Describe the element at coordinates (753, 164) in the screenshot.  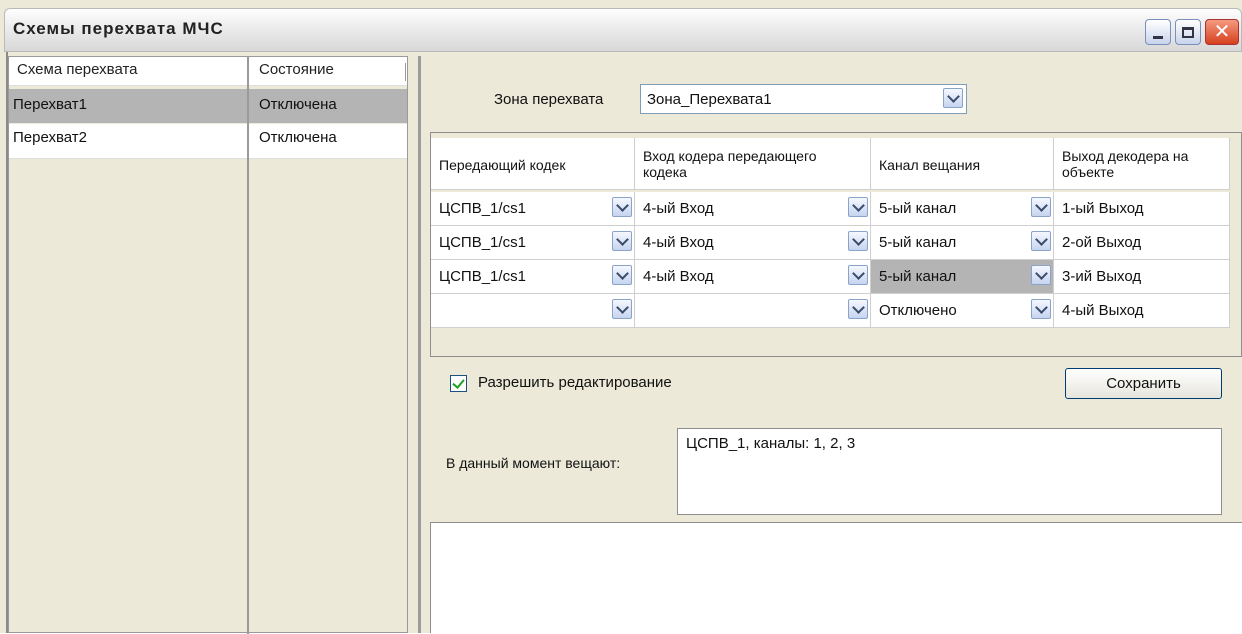
I see `grid-header-input: Вход кодера передающего кодека` at that location.